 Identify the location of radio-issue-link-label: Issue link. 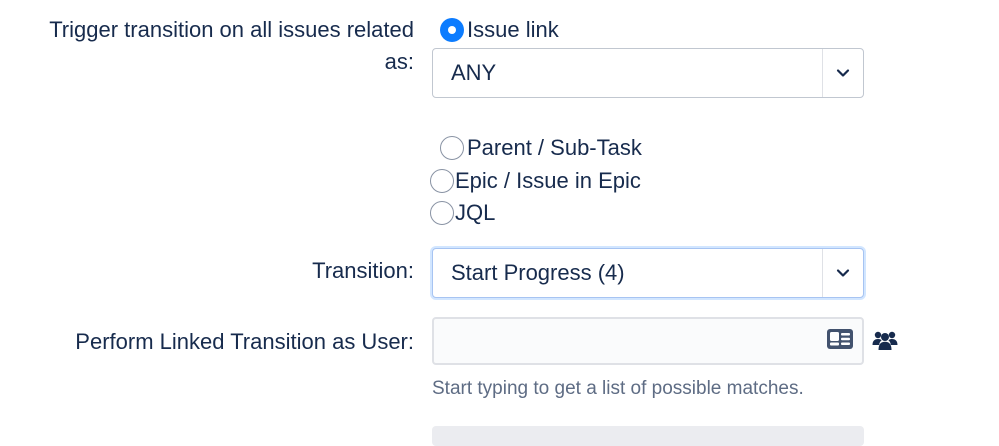
(513, 29).